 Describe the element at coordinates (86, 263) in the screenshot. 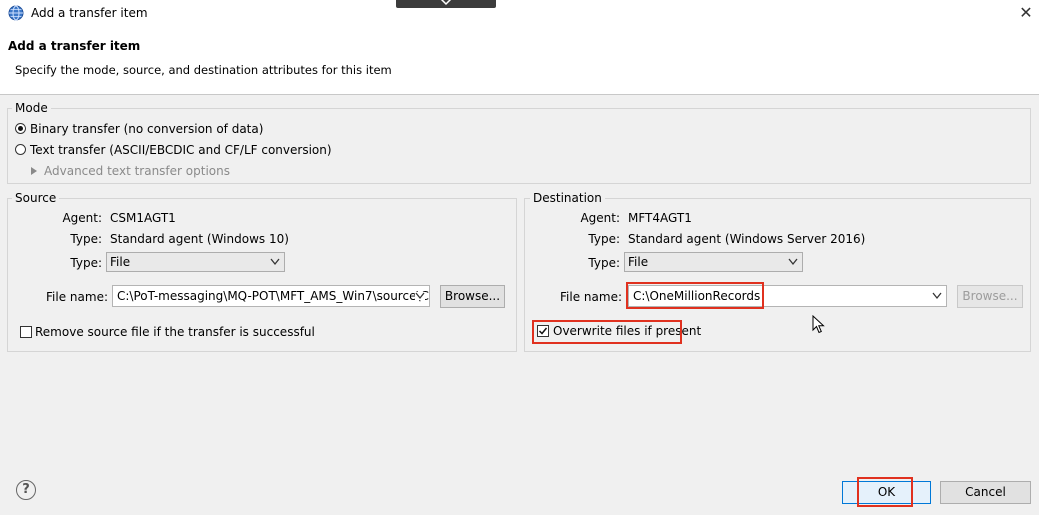

I see `source-type-select-label: Type:` at that location.